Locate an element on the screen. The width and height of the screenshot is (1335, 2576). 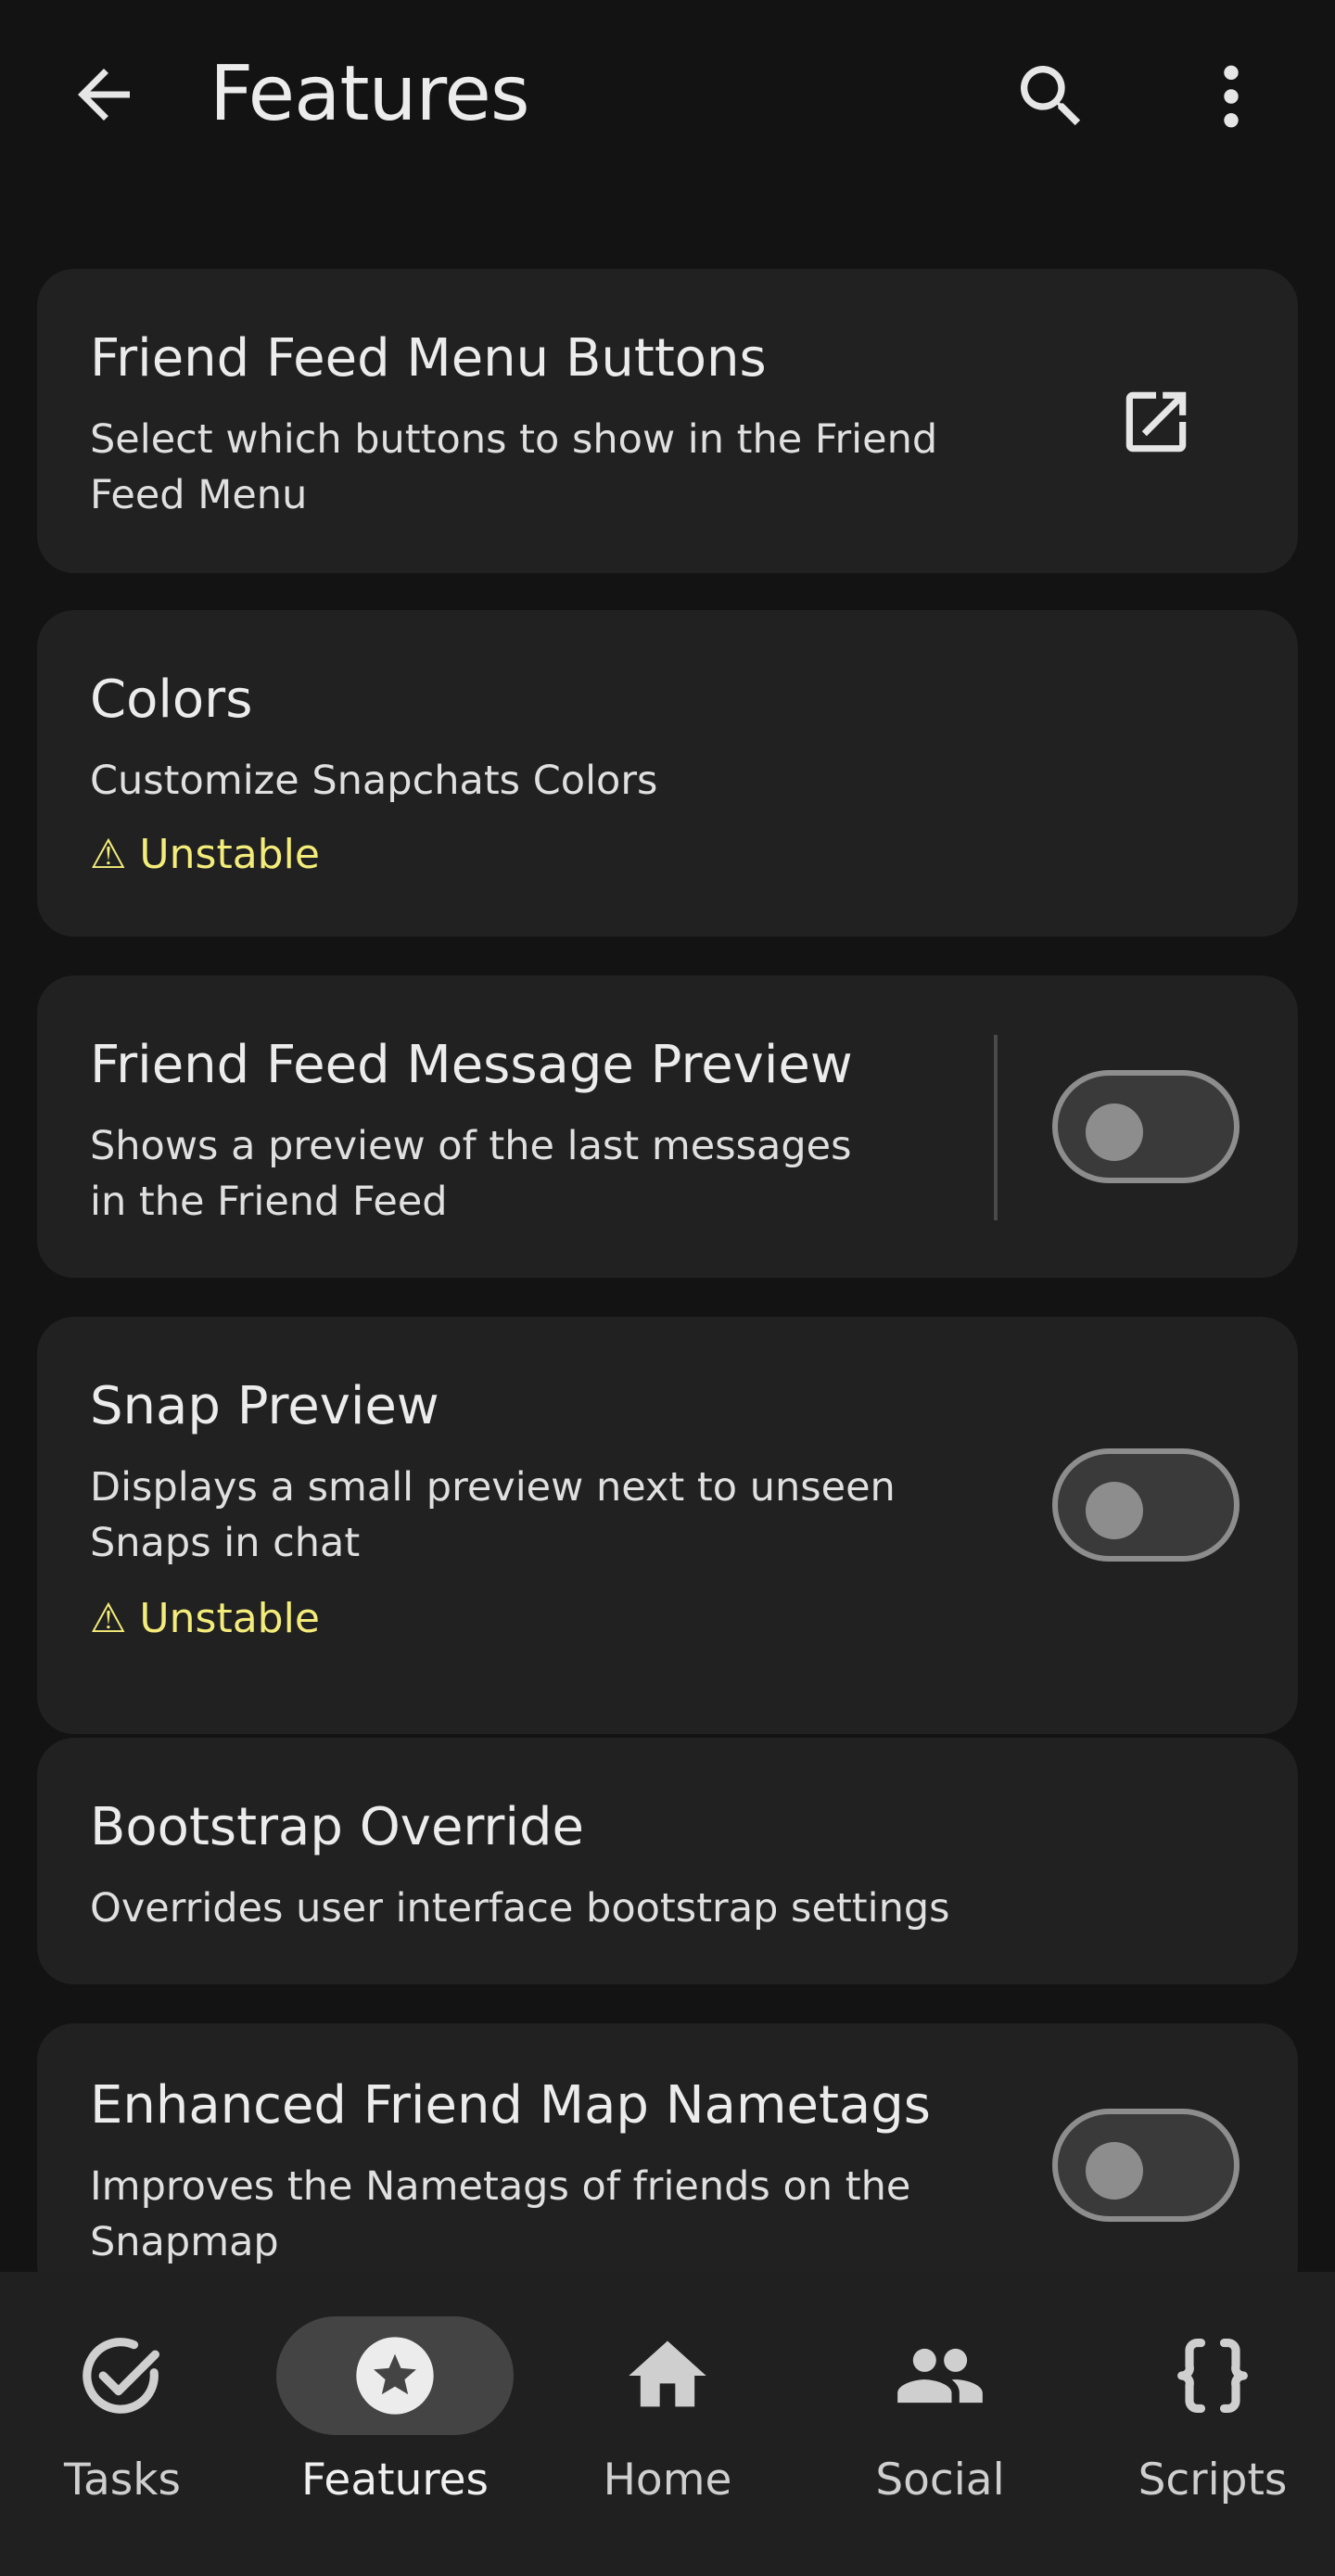
divider is located at coordinates (996, 1127).